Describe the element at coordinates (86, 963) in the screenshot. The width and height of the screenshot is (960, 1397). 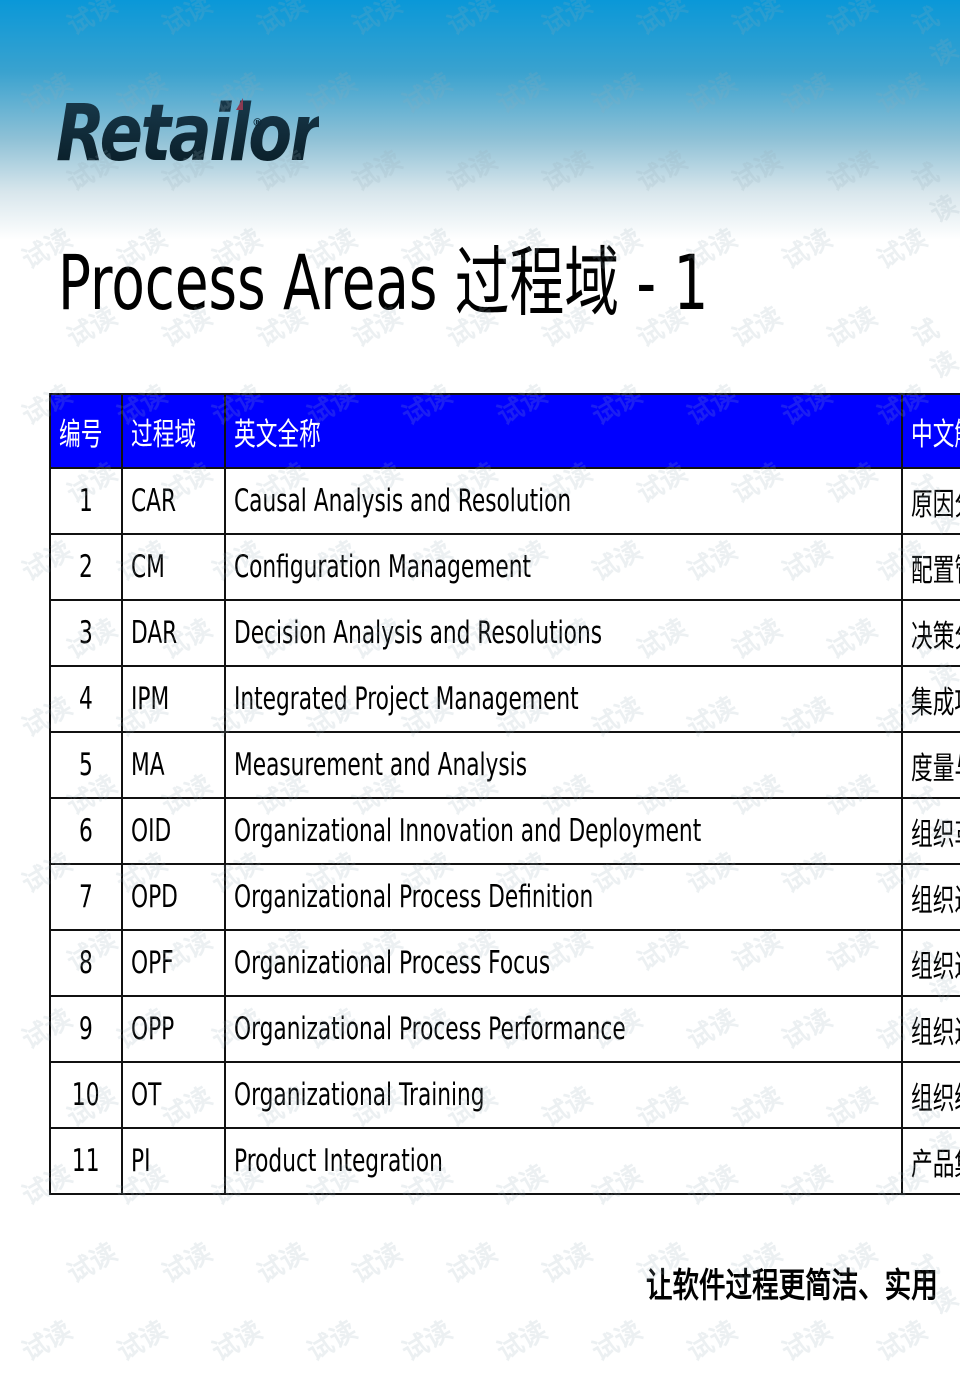
I see `cell-number: 8` at that location.